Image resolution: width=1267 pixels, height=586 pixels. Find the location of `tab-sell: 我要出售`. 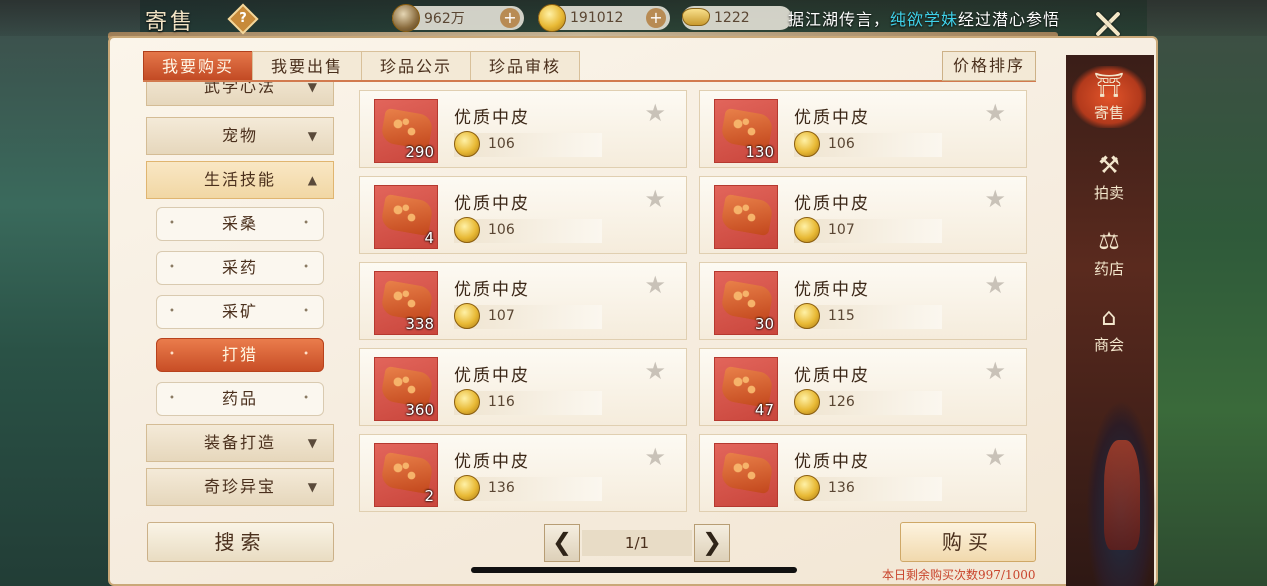

tab-sell: 我要出售 is located at coordinates (307, 66).